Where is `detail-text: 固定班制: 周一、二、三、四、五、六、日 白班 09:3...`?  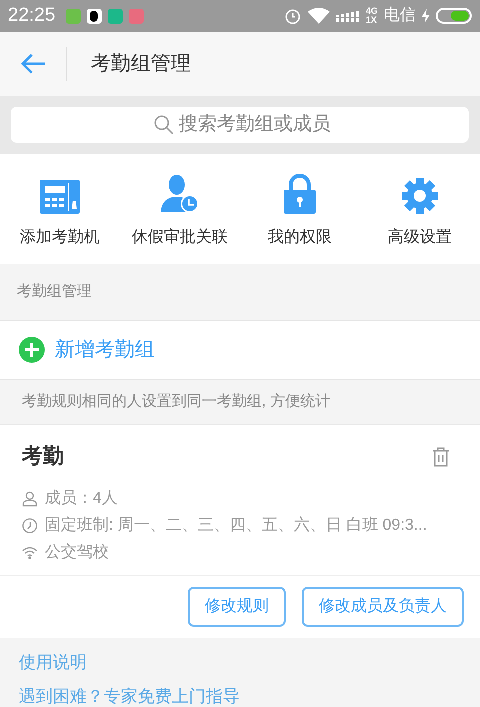
detail-text: 固定班制: 周一、二、三、四、五、六、日 白班 09:3... is located at coordinates (236, 526).